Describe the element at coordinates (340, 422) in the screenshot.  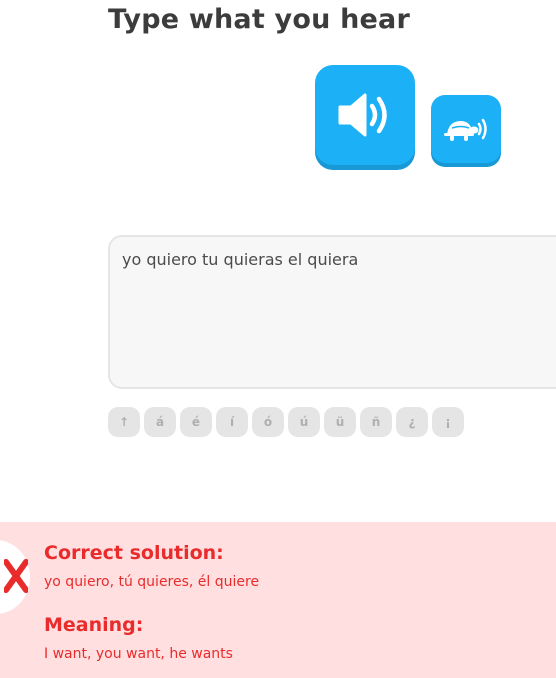
I see `key-u-umlaut: ü` at that location.